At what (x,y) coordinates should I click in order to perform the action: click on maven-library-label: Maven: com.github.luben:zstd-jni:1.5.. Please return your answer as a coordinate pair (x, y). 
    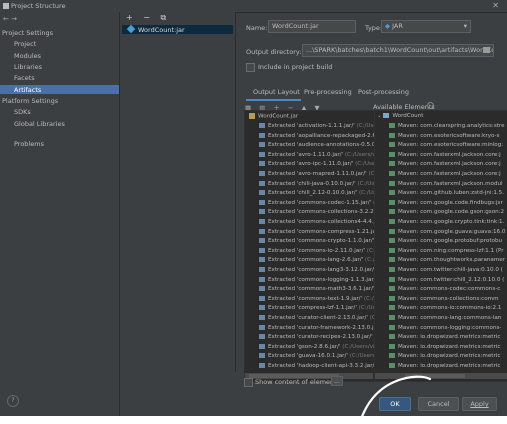
    Looking at the image, I should click on (451, 193).